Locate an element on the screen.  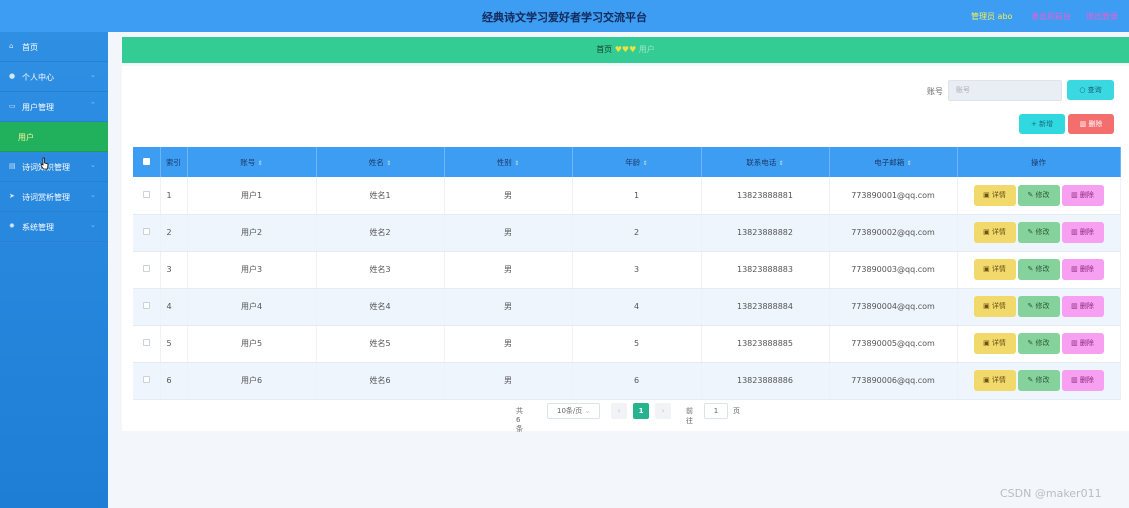
send-icon: ➤ is located at coordinates (12, 196).